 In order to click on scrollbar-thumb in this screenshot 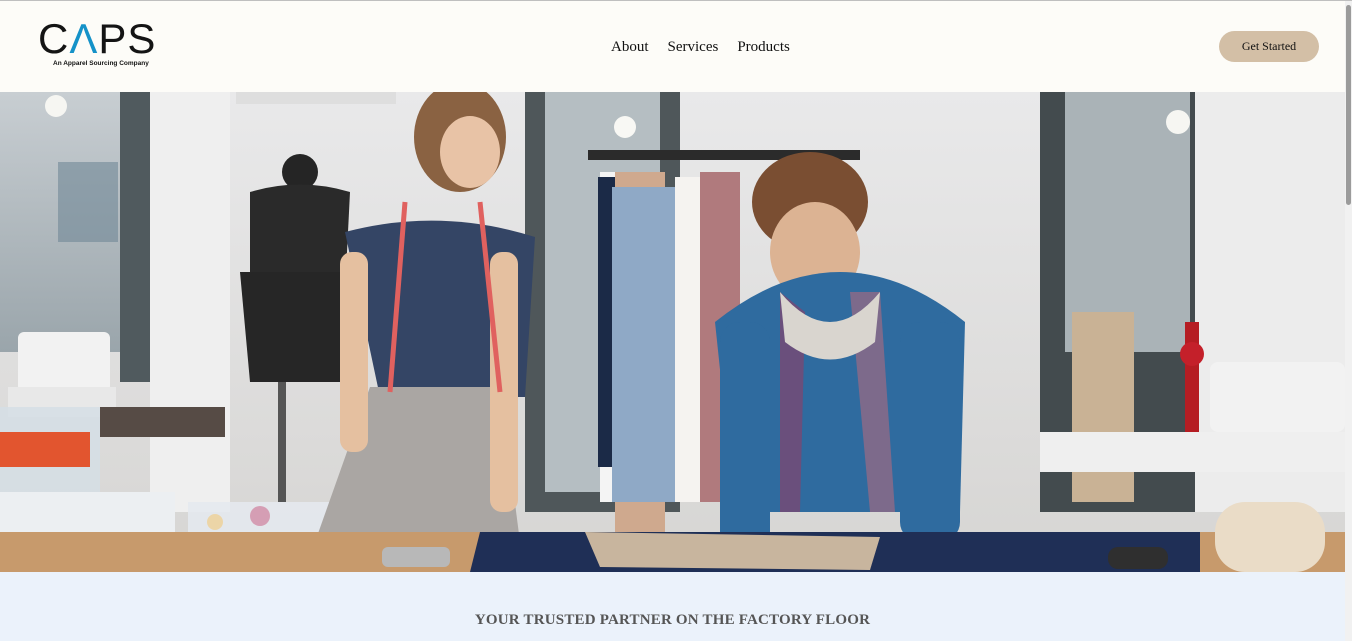, I will do `click(1348, 105)`.